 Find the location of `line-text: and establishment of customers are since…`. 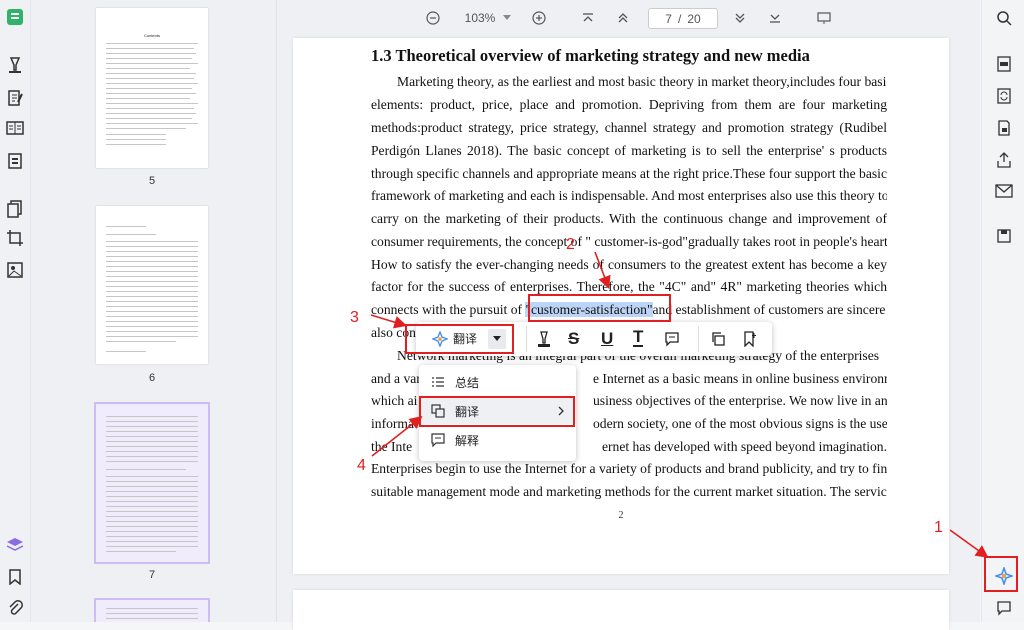

line-text: and establishment of customers are since… is located at coordinates (769, 309).